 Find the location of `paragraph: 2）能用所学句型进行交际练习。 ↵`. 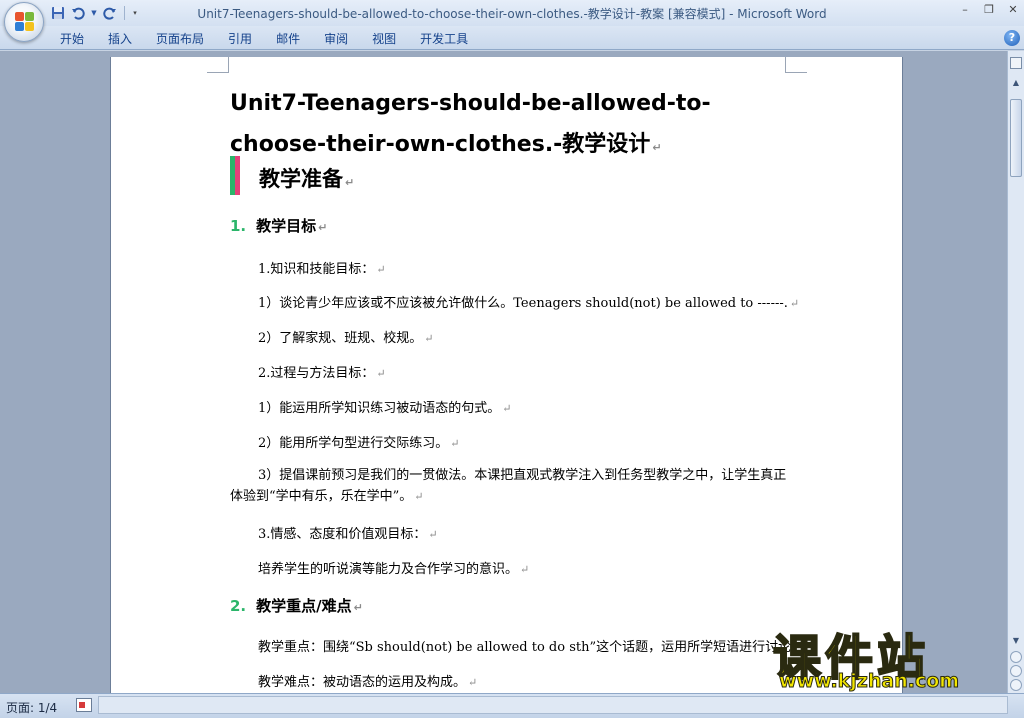

paragraph: 2）能用所学句型进行交际练习。 ↵ is located at coordinates (359, 441).